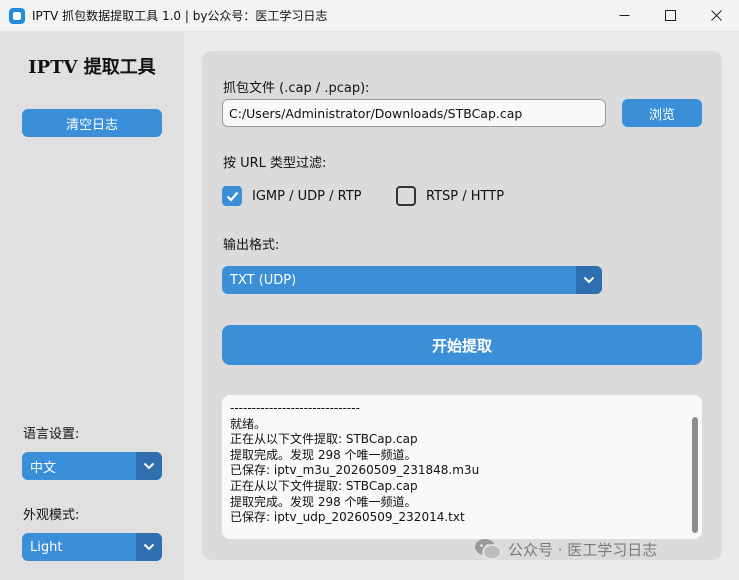  I want to click on check-icon, so click(232, 196).